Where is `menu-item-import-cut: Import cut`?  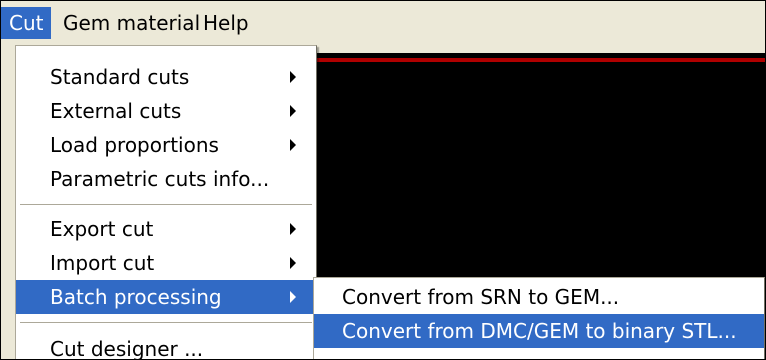 menu-item-import-cut: Import cut is located at coordinates (166, 263).